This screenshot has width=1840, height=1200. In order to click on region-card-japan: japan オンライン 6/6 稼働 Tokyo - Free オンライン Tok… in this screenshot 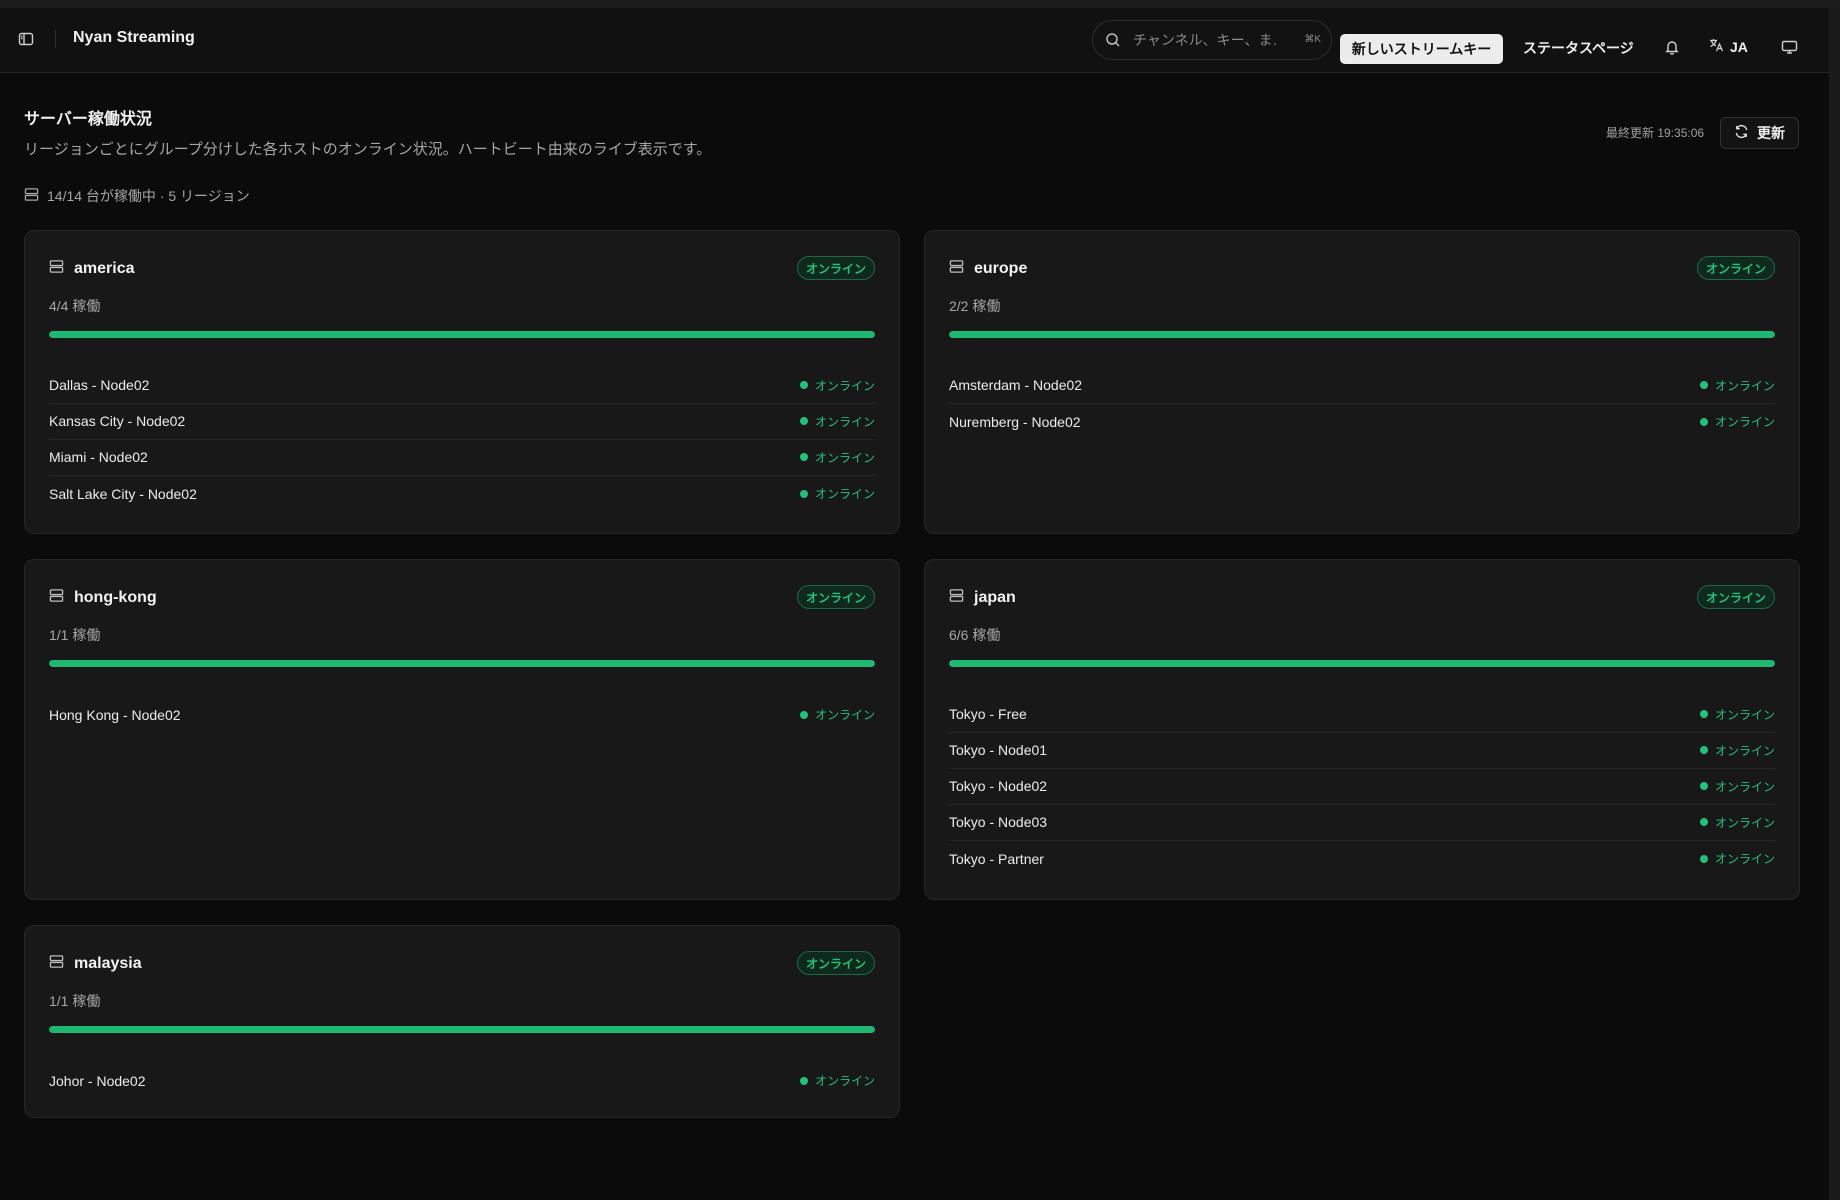, I will do `click(1362, 729)`.